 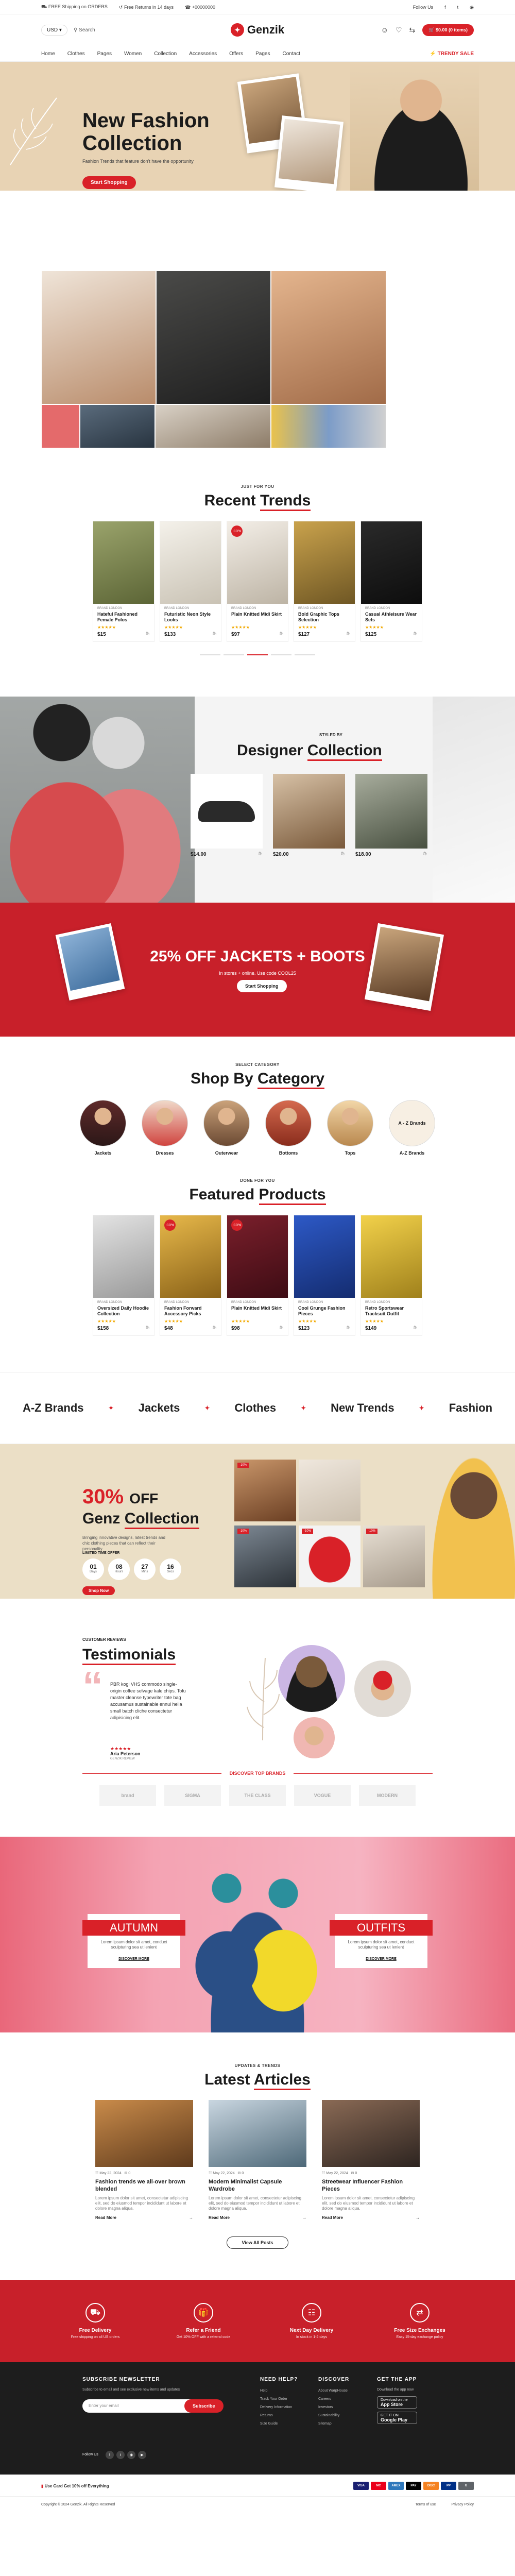 I want to click on product-name: Retro Sportswear Tracksuit Outfit, so click(x=391, y=1311).